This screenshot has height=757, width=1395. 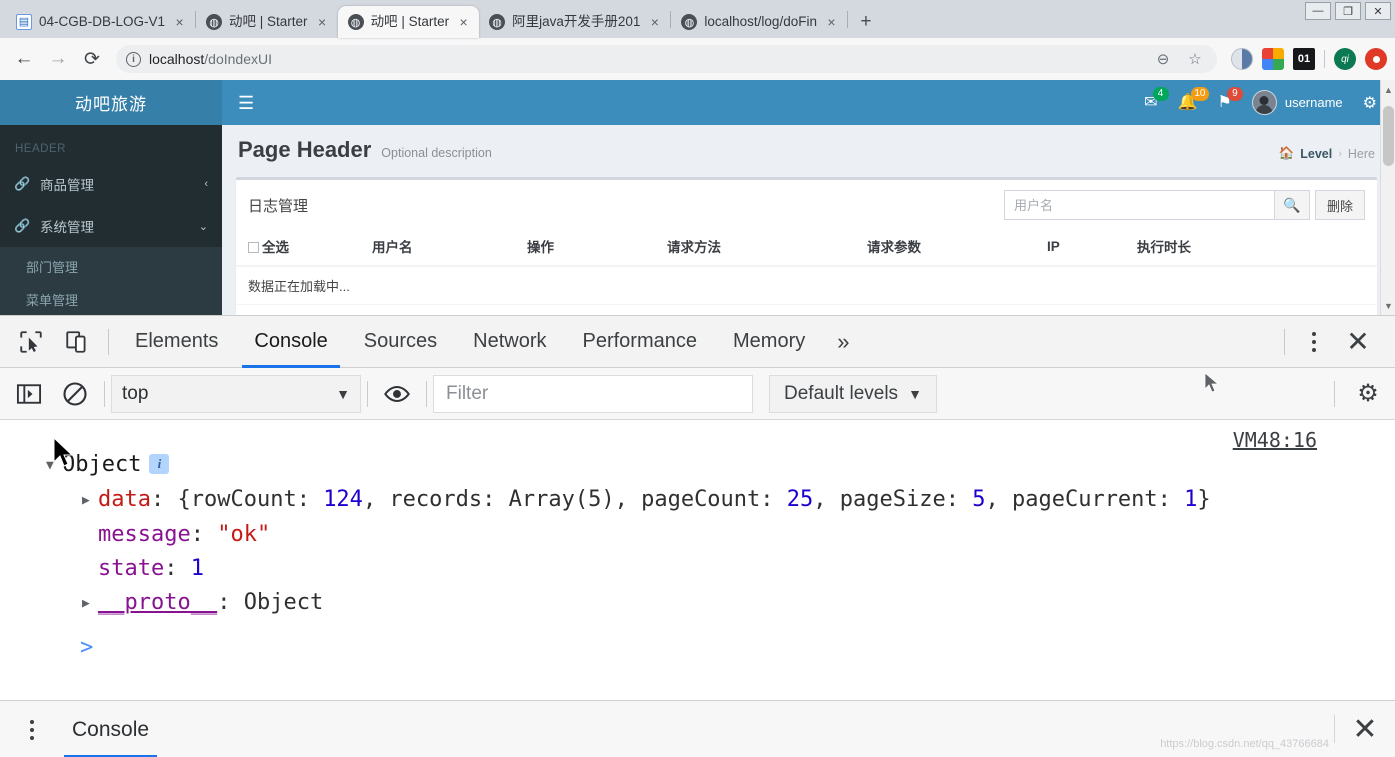 What do you see at coordinates (67, 227) in the screenshot?
I see `sidebar-item-label: 系统管理` at bounding box center [67, 227].